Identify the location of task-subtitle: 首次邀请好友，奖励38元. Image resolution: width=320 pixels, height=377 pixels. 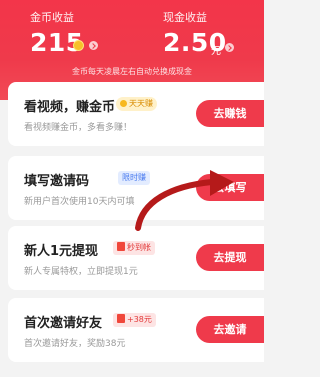
(75, 344).